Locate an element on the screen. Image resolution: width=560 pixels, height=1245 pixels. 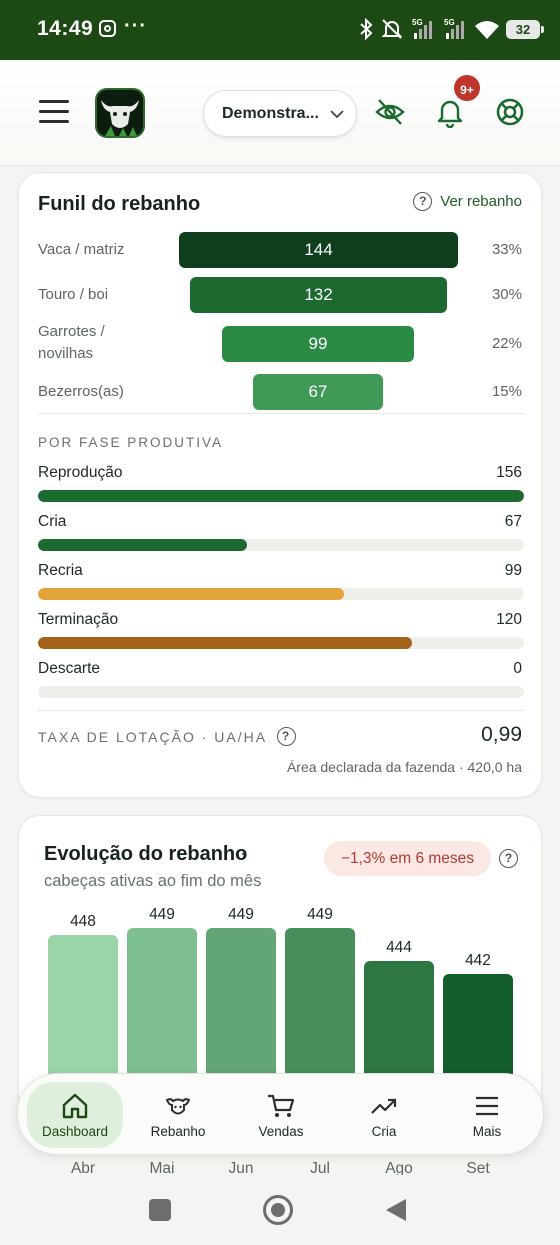
bull-logo is located at coordinates (120, 113).